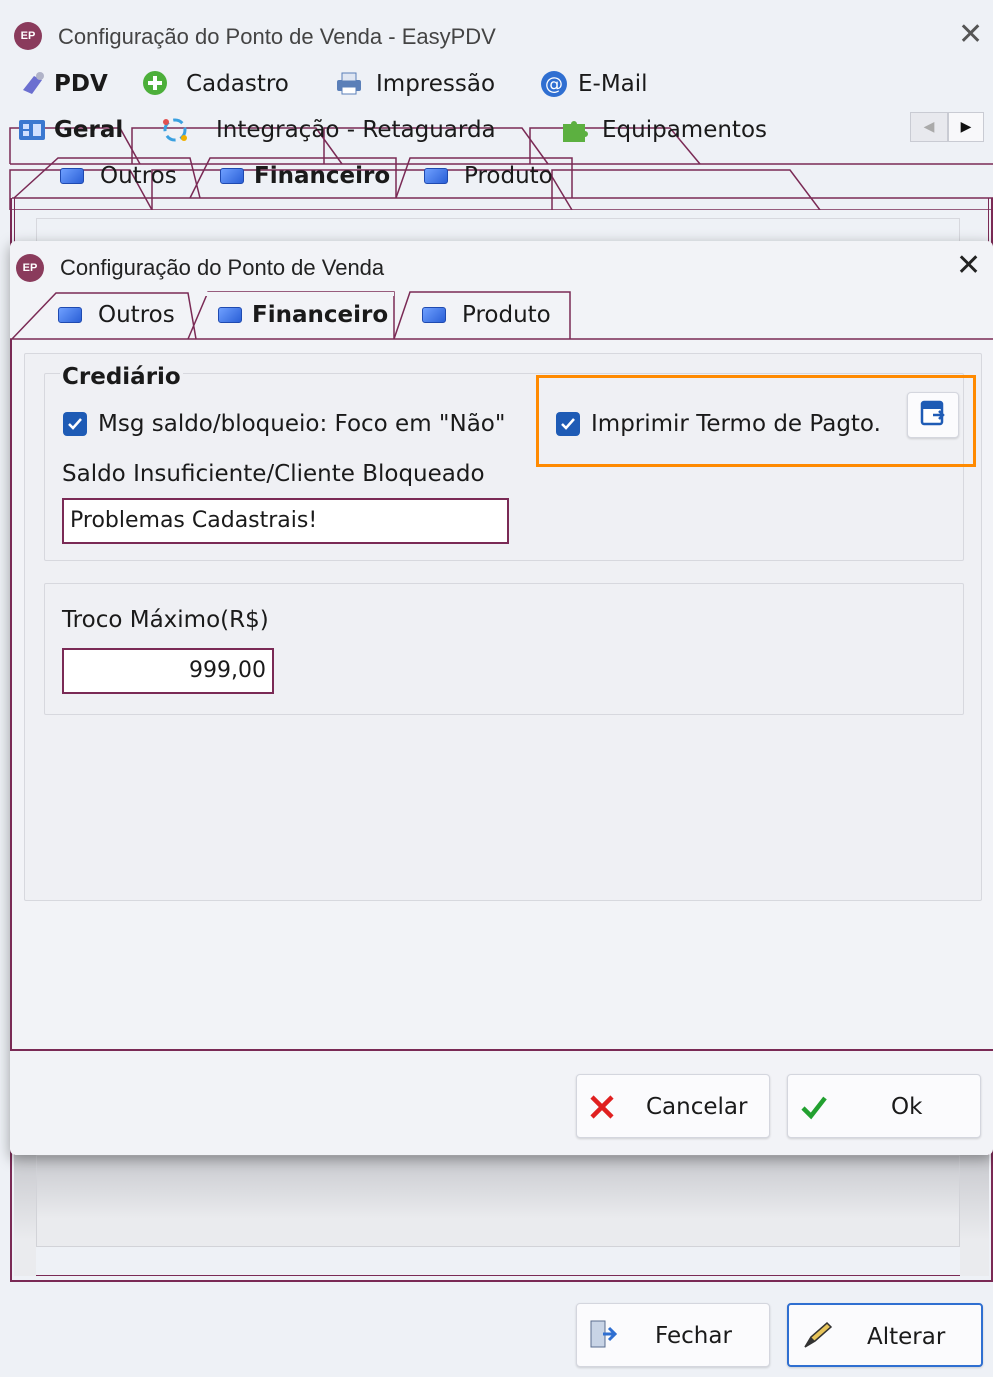  I want to click on crediario-group-title: Crediário, so click(121, 377).